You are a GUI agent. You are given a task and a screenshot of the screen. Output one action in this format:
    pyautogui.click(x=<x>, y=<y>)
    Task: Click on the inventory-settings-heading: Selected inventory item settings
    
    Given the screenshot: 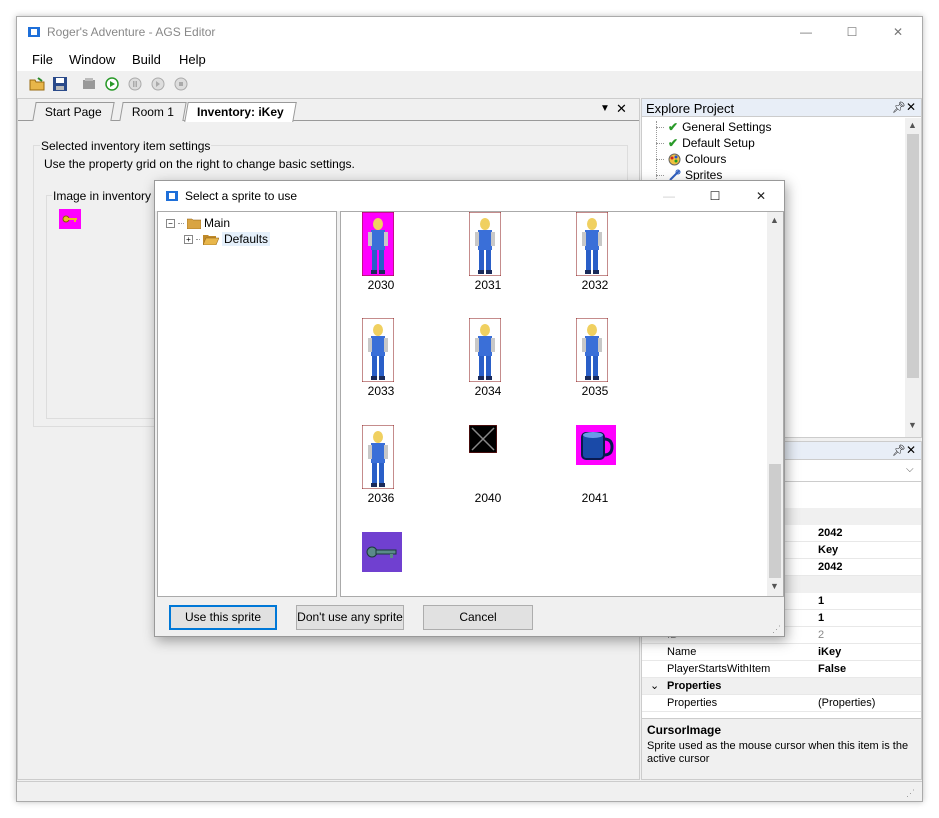 What is the action you would take?
    pyautogui.click(x=126, y=146)
    